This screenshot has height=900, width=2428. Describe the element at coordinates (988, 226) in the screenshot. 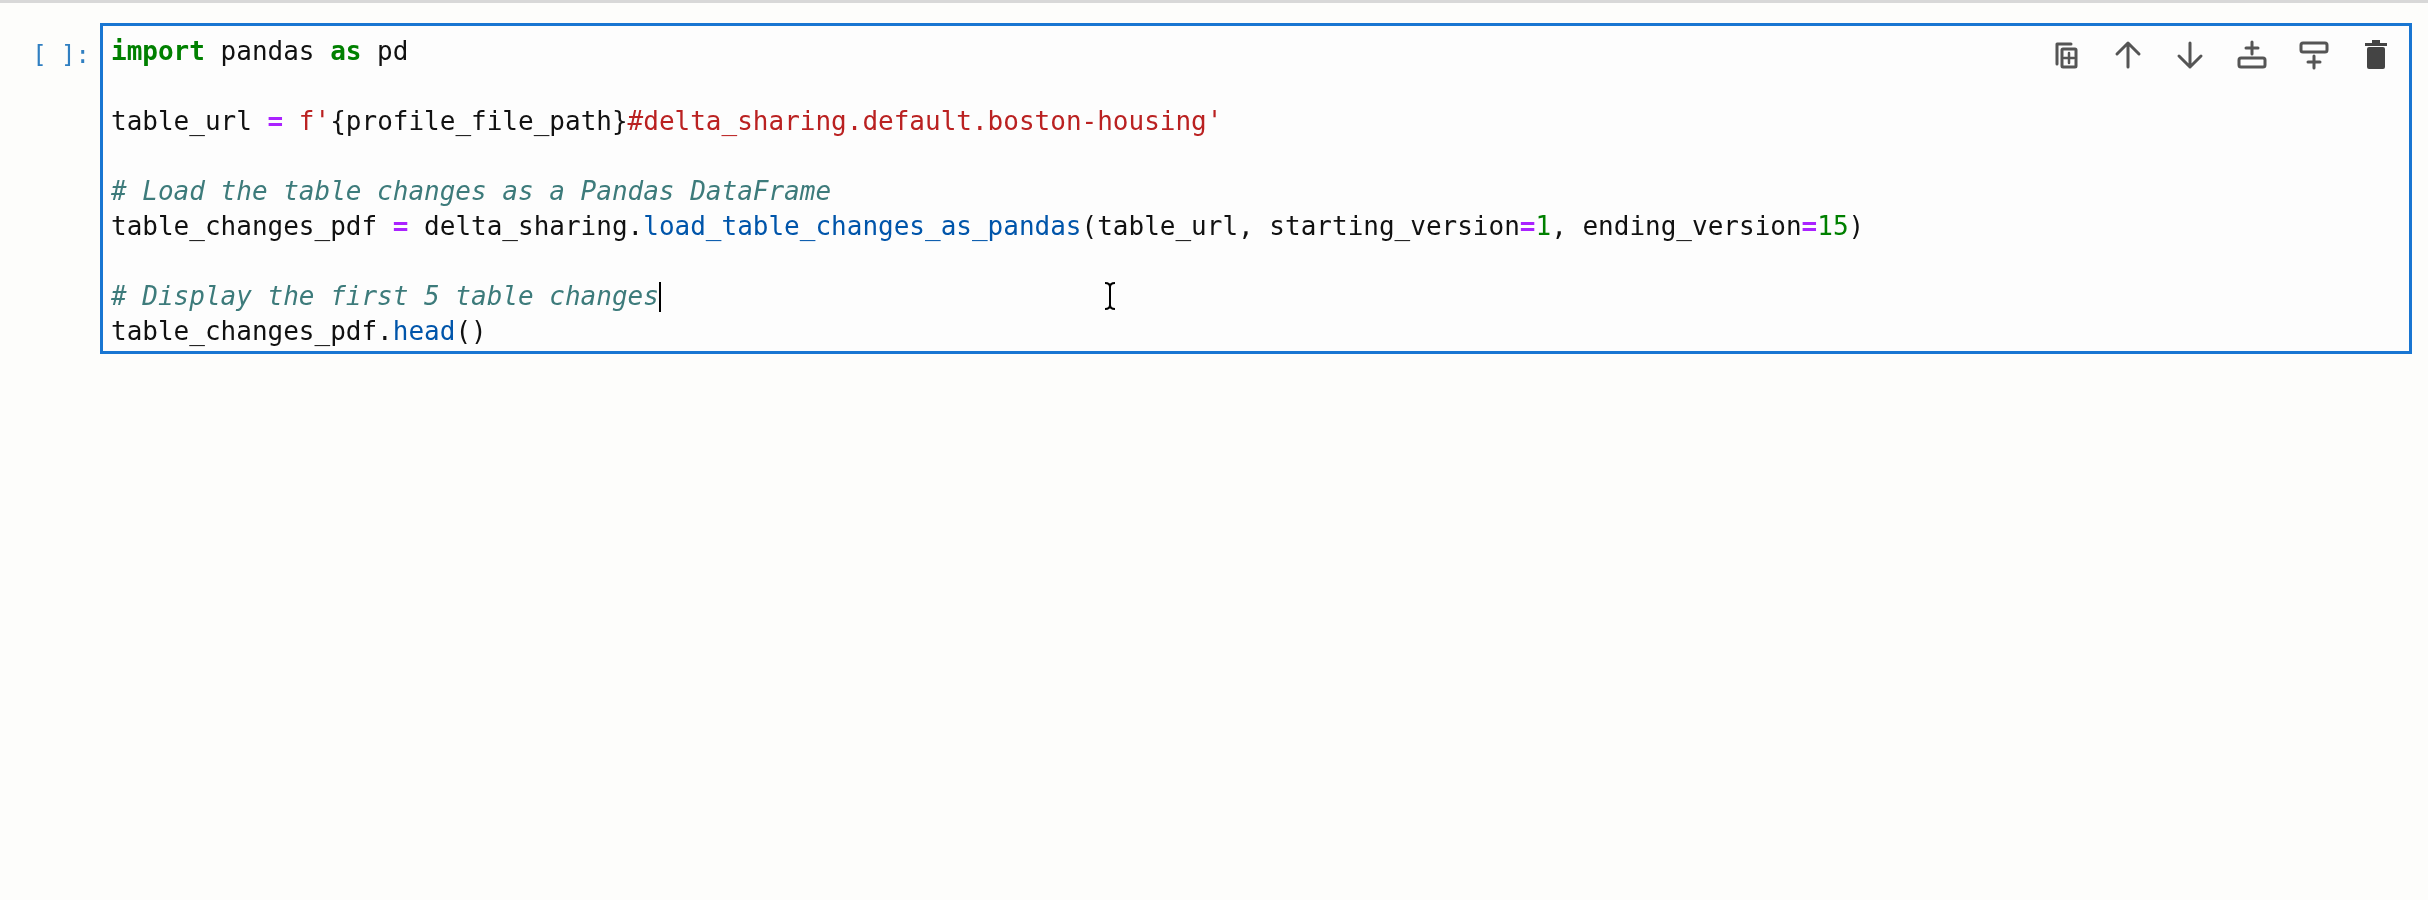

I see `code-line: table_changes_pdf = delta_sharing.load_table_changes_as_pandas(table_url, starting_version=1, ending_version=15)` at that location.